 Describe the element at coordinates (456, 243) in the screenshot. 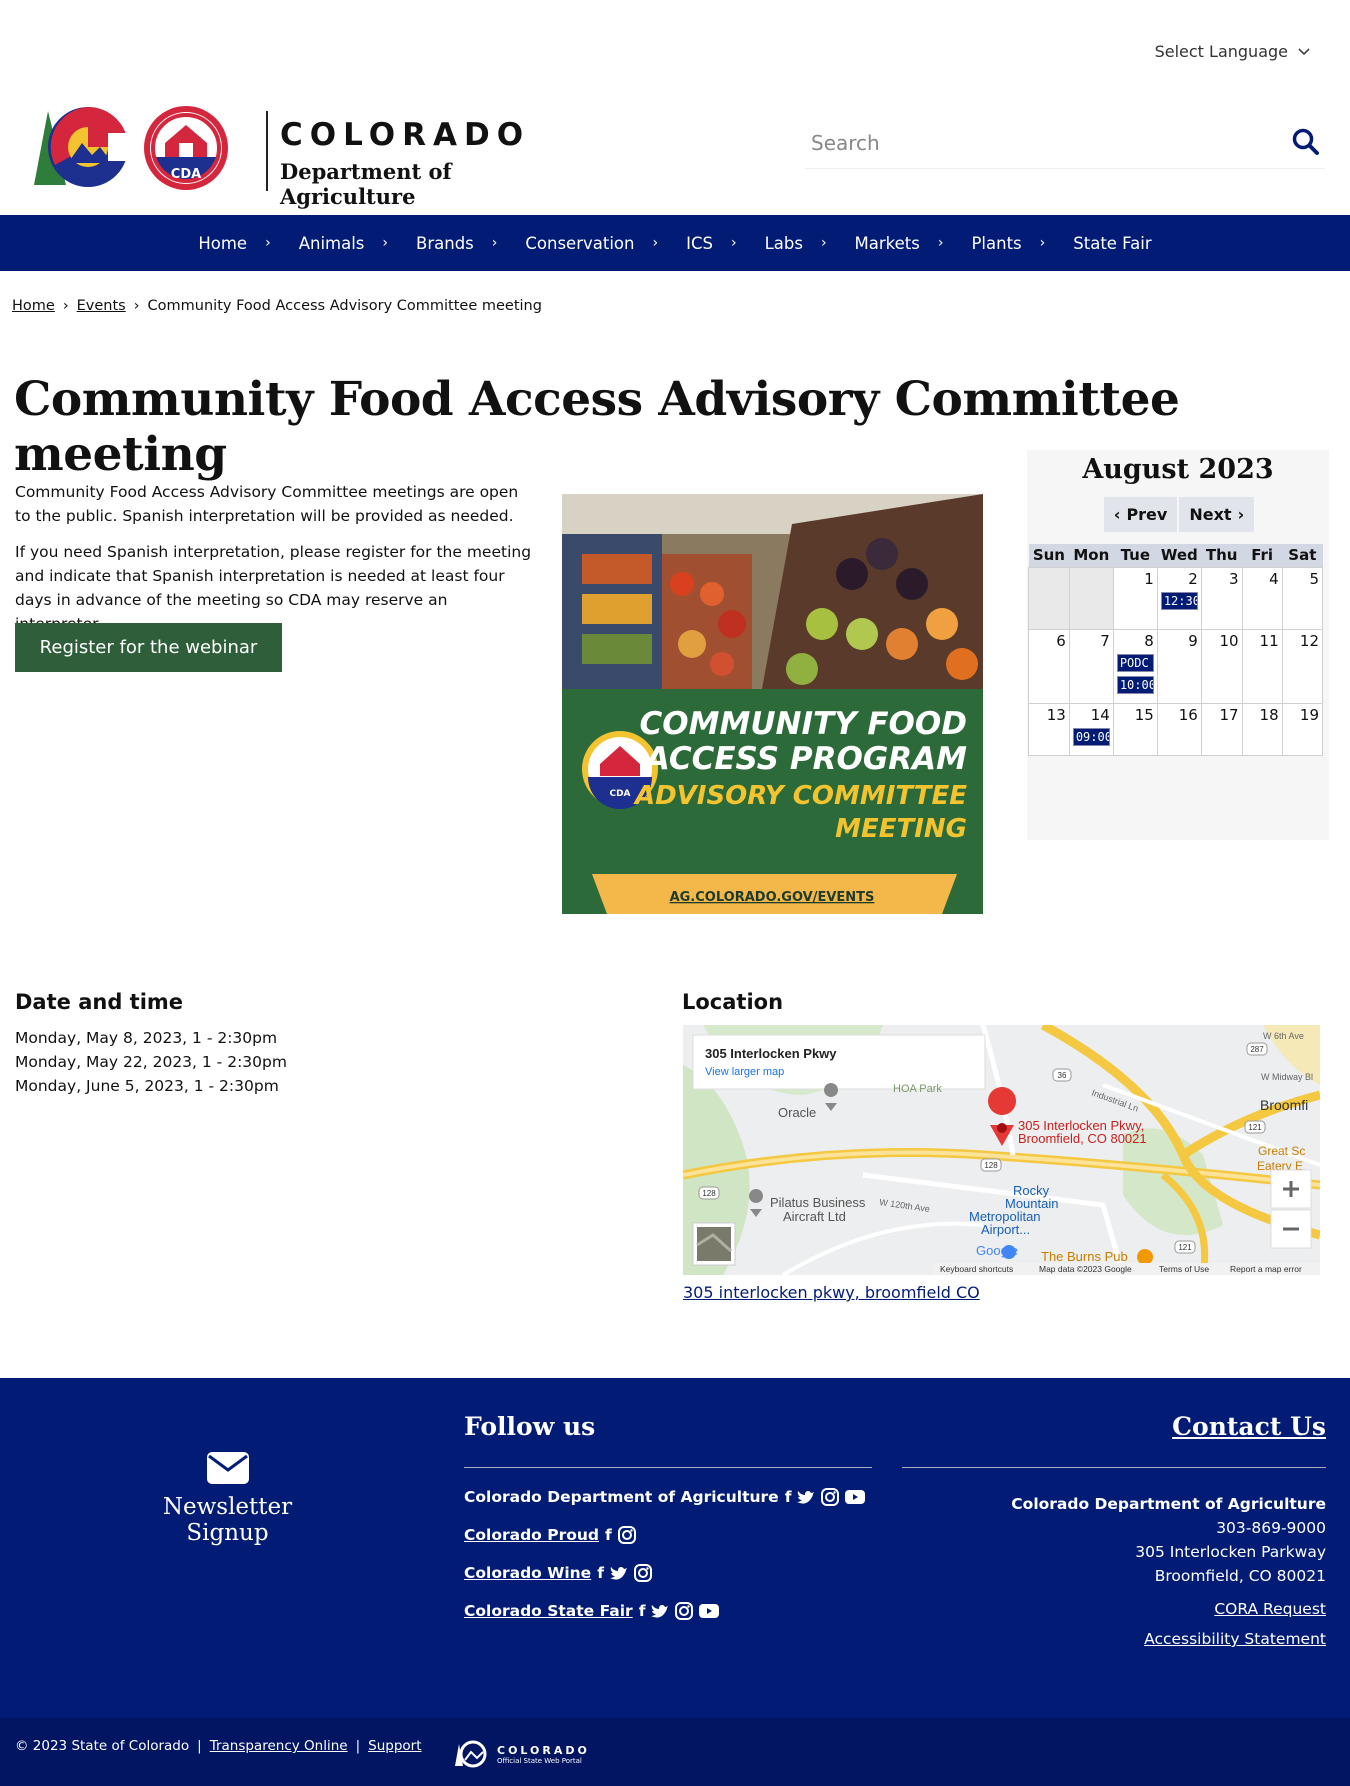

I see `nav-item-brands: Brands ›` at that location.